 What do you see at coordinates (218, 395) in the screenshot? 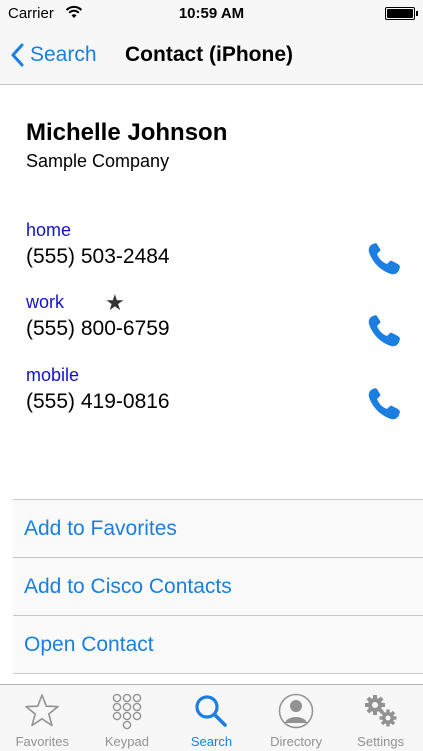
I see `phone-row-mobile: mobile (555) 419-0816` at bounding box center [218, 395].